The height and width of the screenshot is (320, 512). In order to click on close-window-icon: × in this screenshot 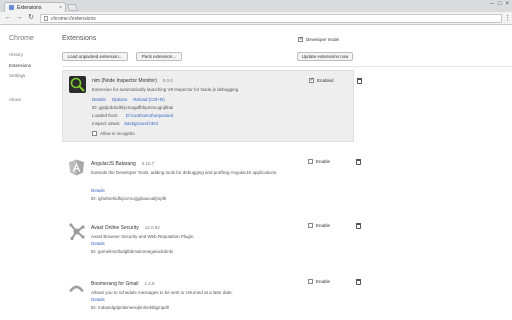, I will do `click(507, 4)`.